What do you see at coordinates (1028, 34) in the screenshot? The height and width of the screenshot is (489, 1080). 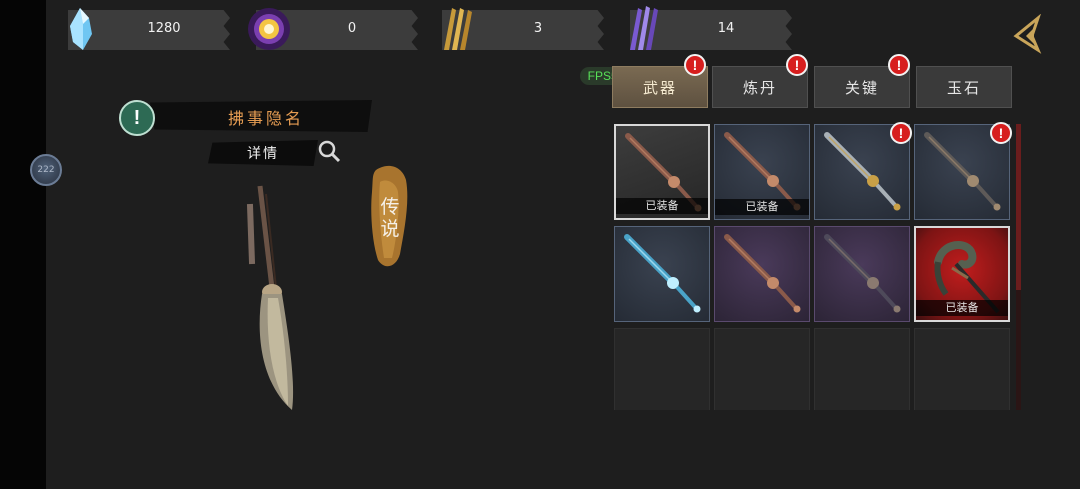 I see `menu-icon` at bounding box center [1028, 34].